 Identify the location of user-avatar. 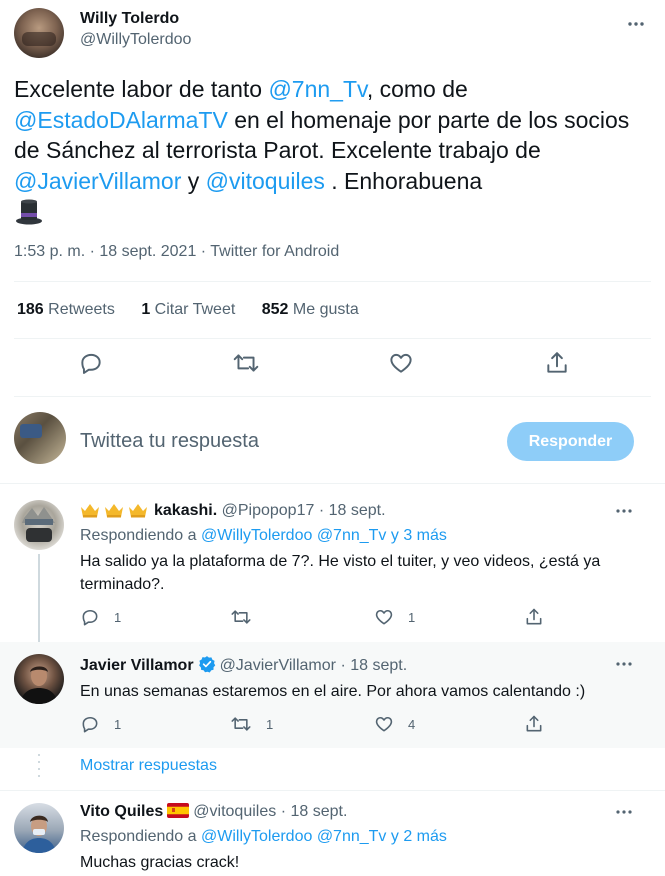
(40, 438).